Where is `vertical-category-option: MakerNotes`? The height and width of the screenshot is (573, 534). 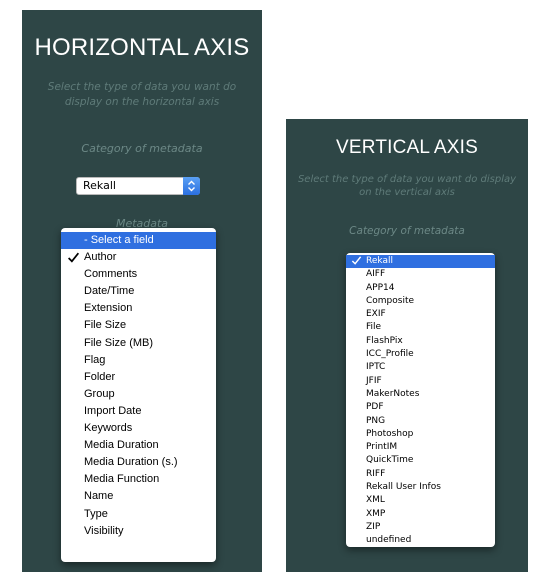 vertical-category-option: MakerNotes is located at coordinates (420, 394).